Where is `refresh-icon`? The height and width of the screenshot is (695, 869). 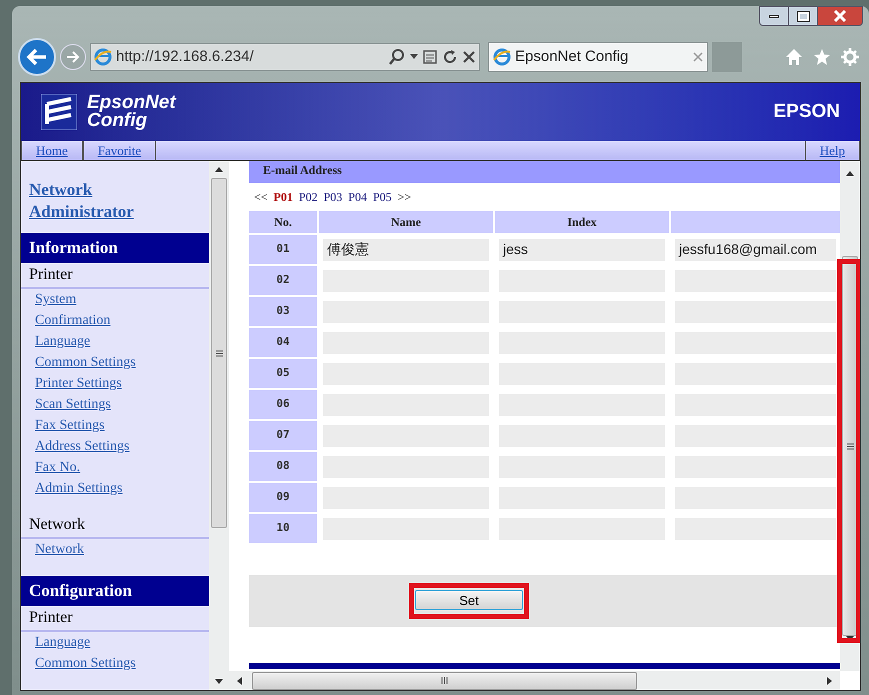 refresh-icon is located at coordinates (450, 57).